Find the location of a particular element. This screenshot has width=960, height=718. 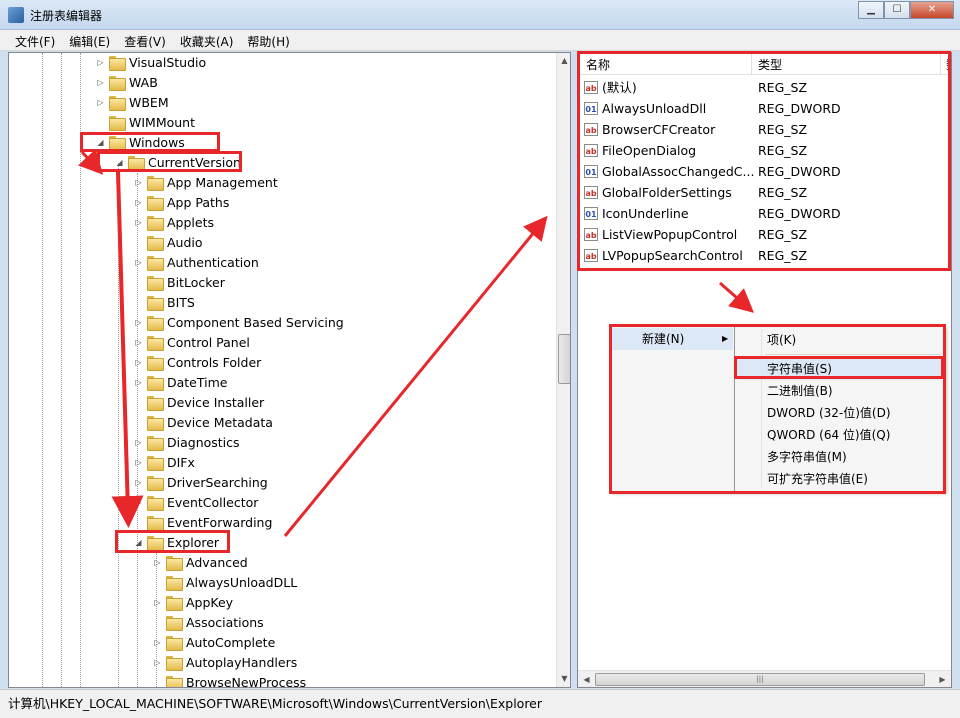

list-item: 01 IconUnderline REG_DWORD is located at coordinates (764, 213).